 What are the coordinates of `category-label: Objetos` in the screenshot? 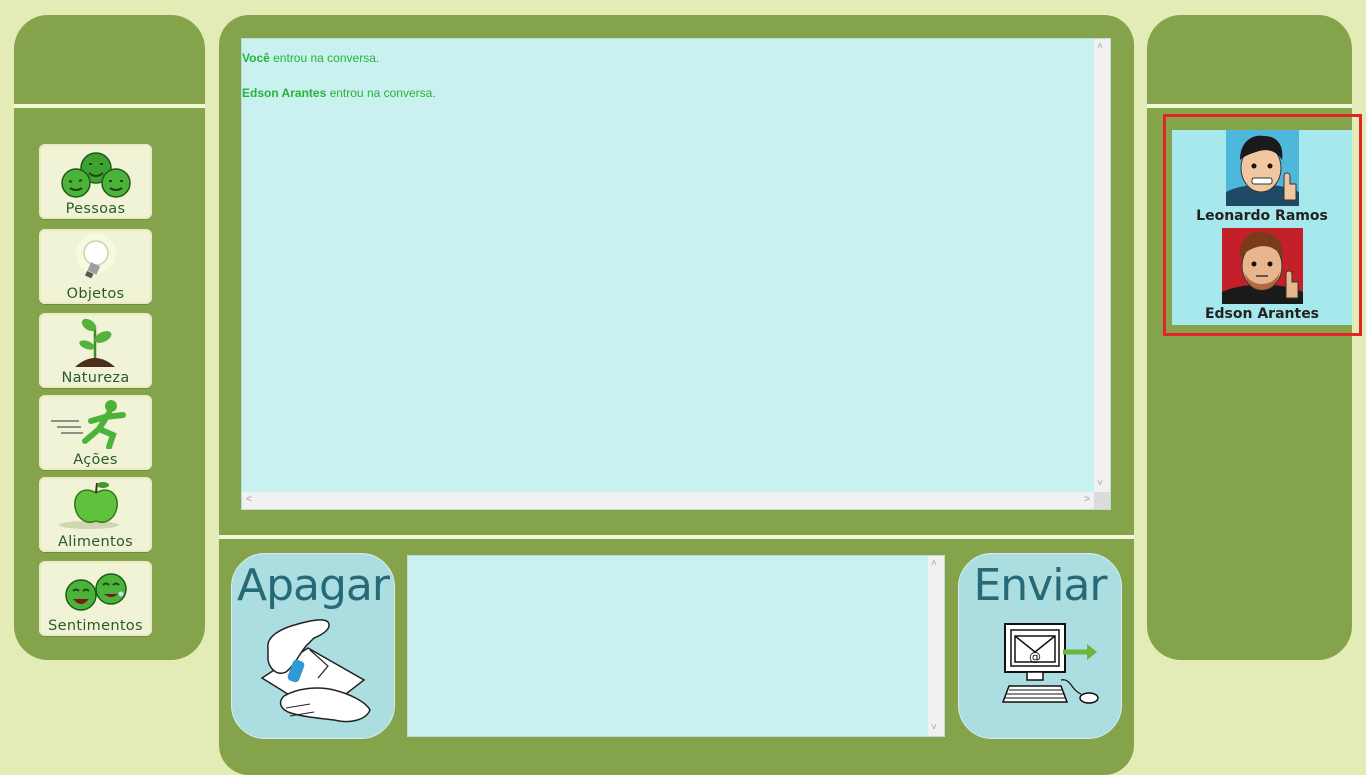 It's located at (95, 294).